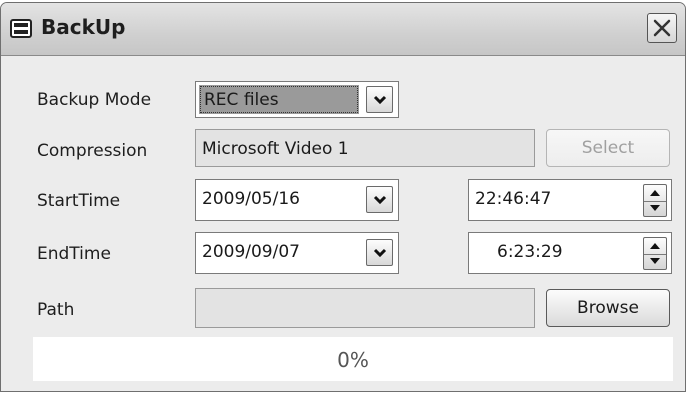  I want to click on select-button: Select, so click(608, 148).